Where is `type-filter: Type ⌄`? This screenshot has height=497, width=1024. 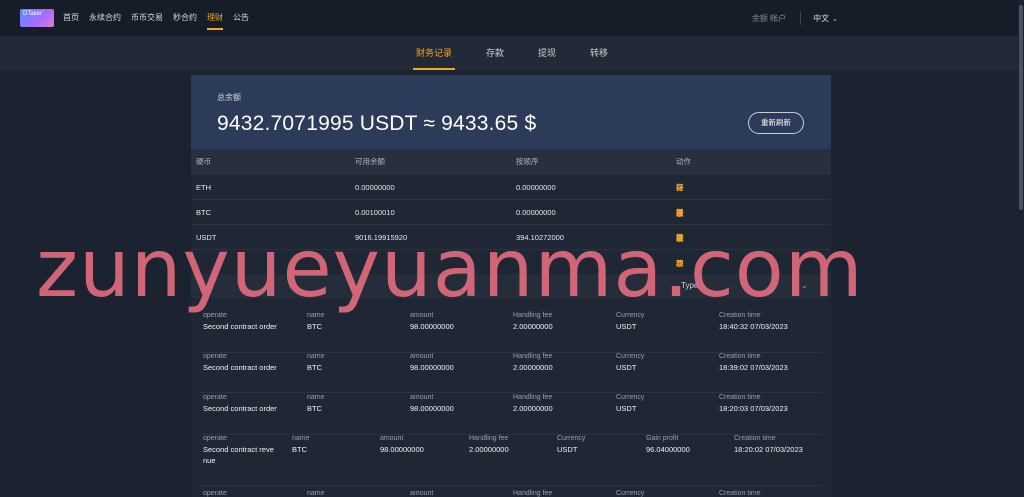 type-filter: Type ⌄ is located at coordinates (511, 286).